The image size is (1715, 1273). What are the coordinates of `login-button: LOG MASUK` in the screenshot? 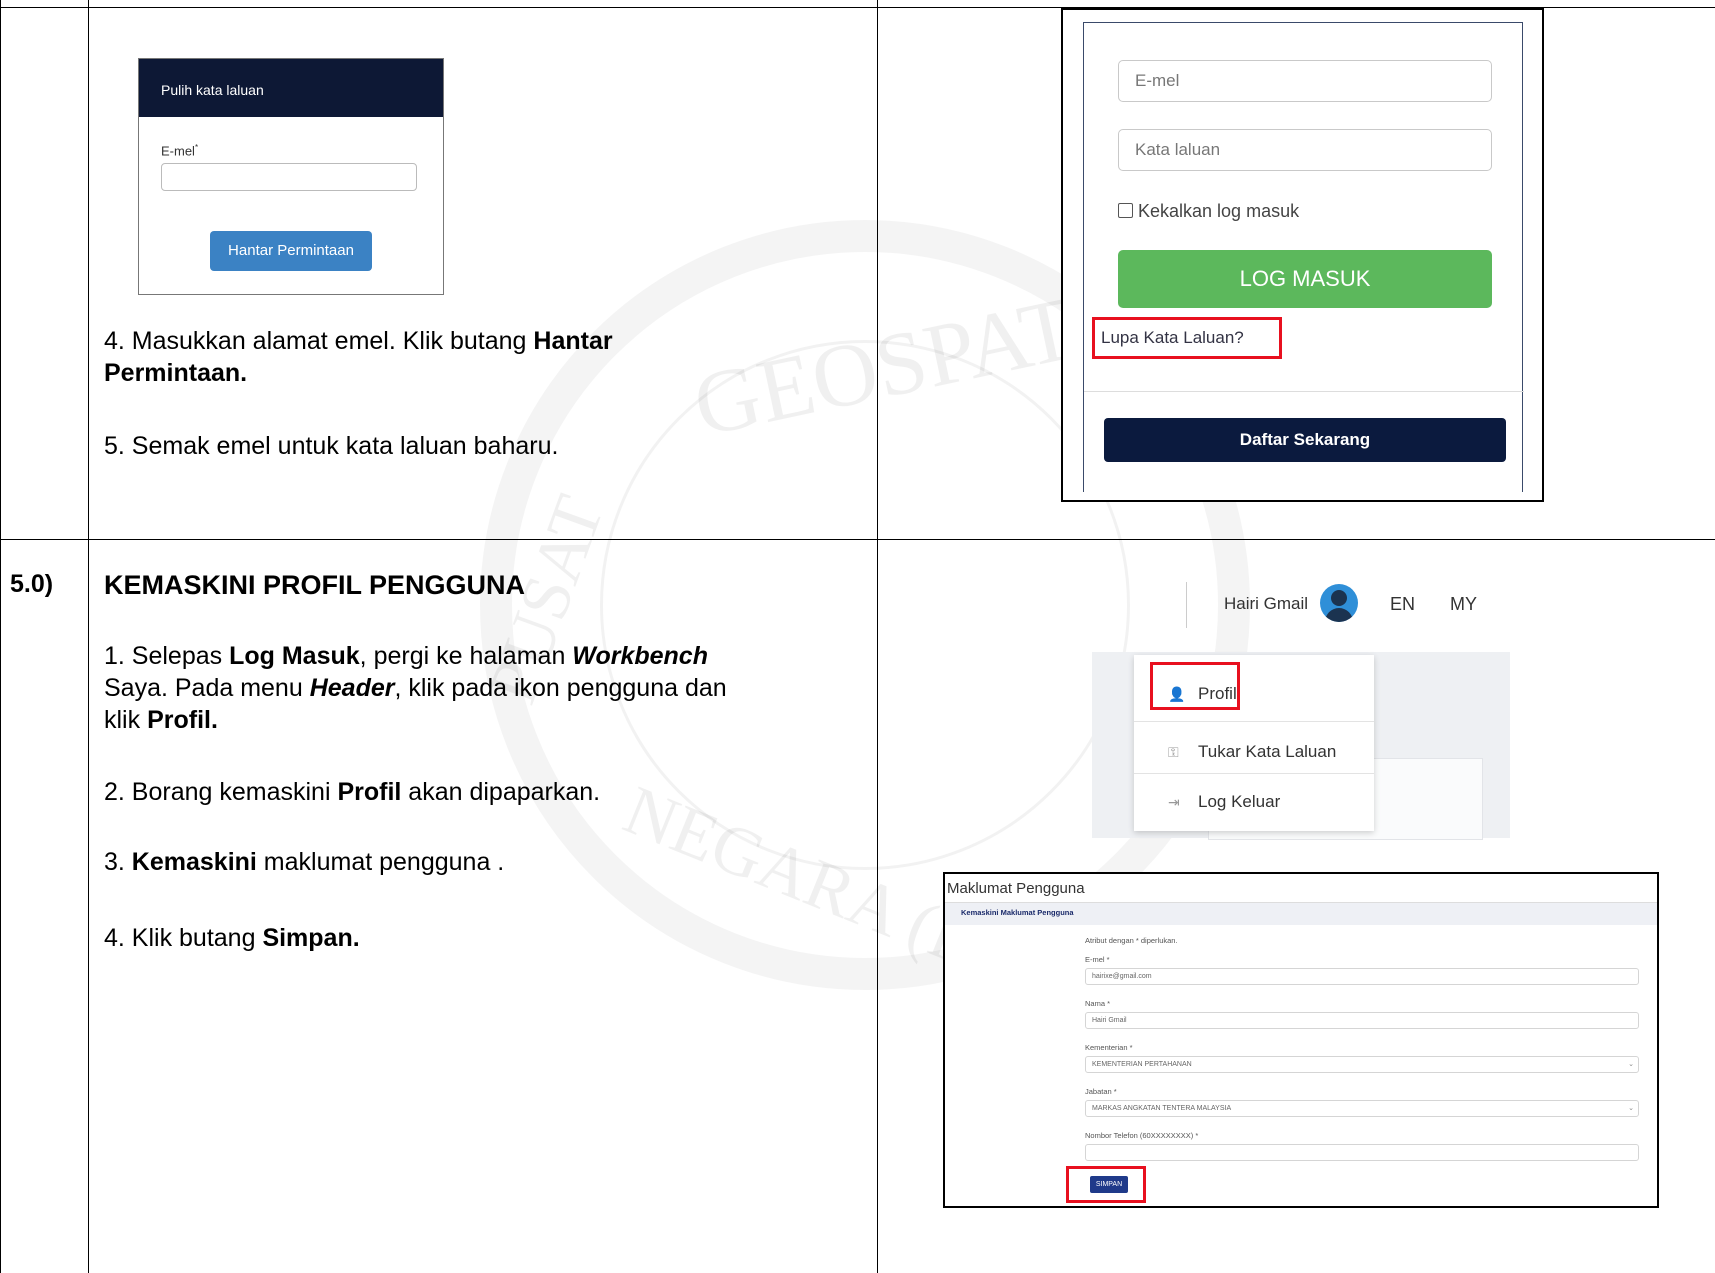 It's located at (1305, 279).